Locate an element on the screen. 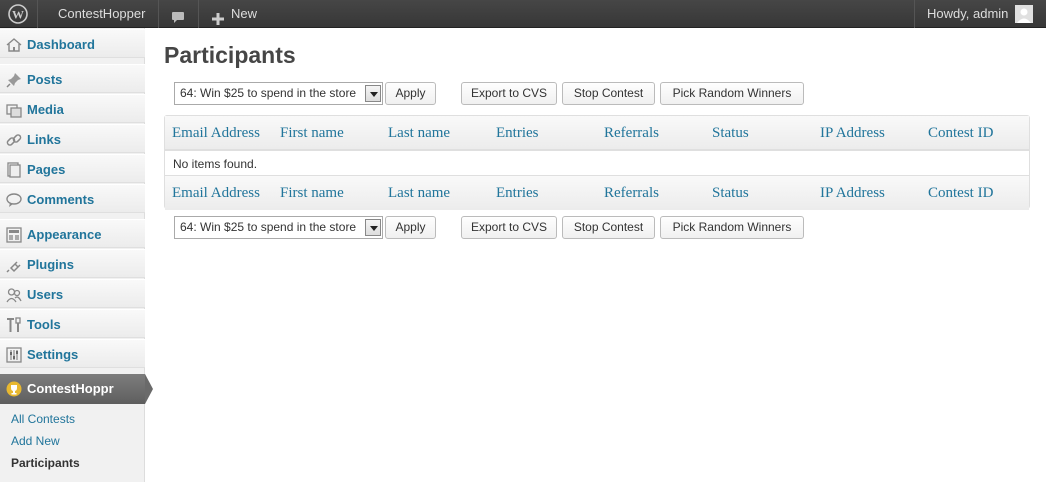  pushpin-icon is located at coordinates (14, 80).